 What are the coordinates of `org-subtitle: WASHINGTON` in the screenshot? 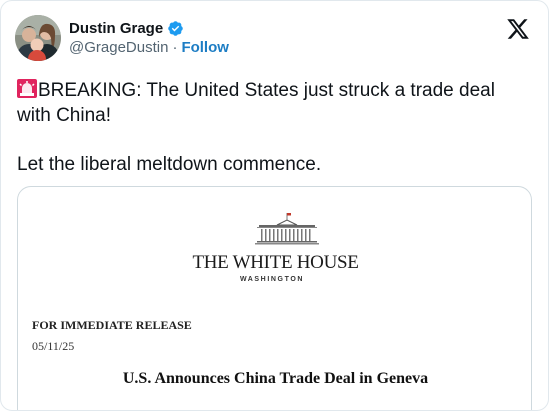 It's located at (272, 279).